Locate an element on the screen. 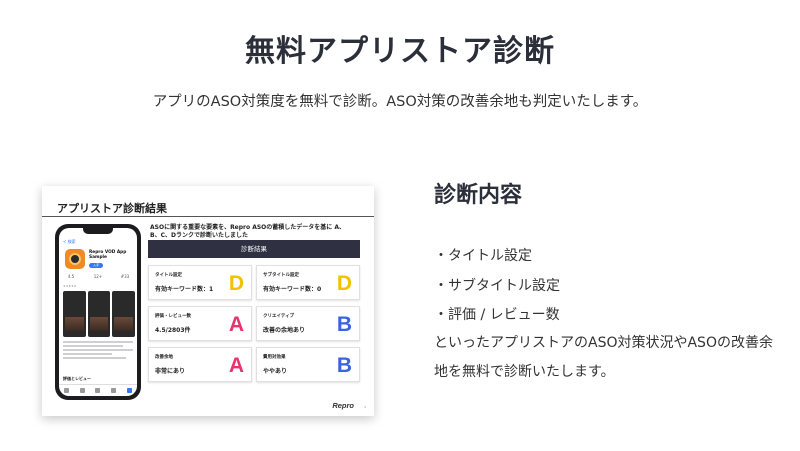 Image resolution: width=800 pixels, height=451 pixels. star-rating: ★★★★★ is located at coordinates (70, 286).